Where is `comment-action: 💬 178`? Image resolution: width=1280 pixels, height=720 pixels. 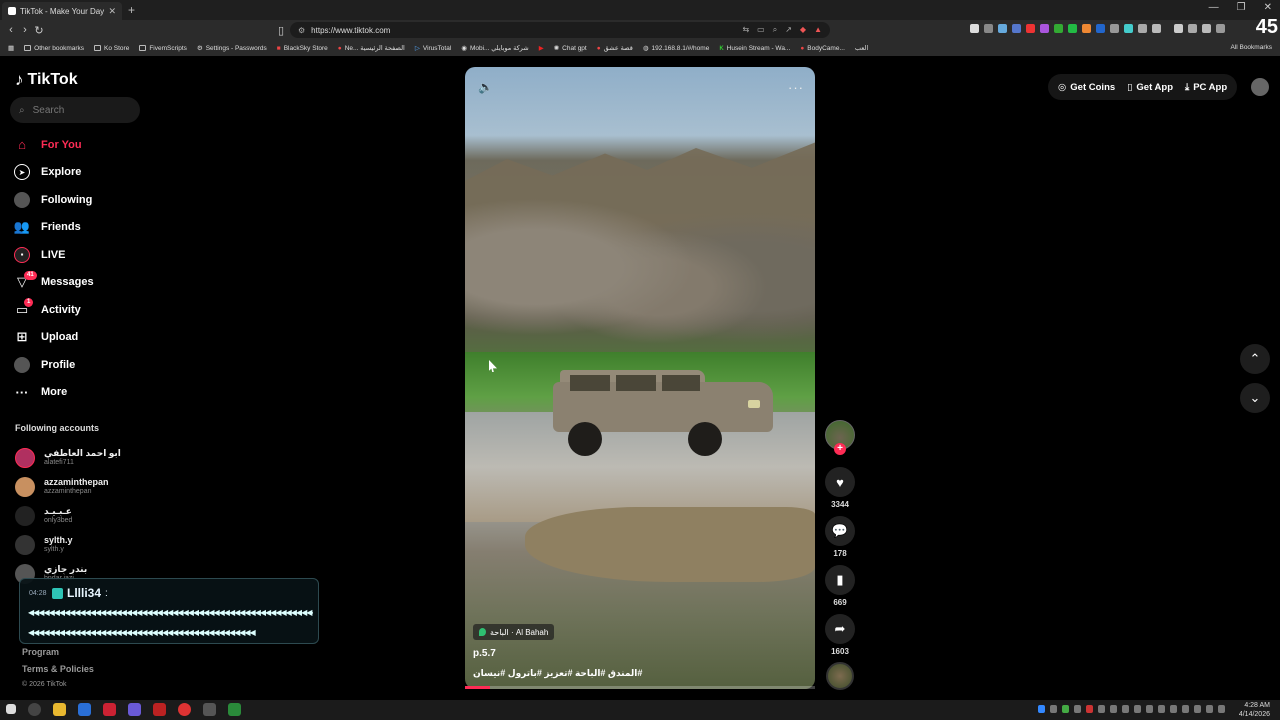
comment-action: 💬 178 is located at coordinates (840, 537).